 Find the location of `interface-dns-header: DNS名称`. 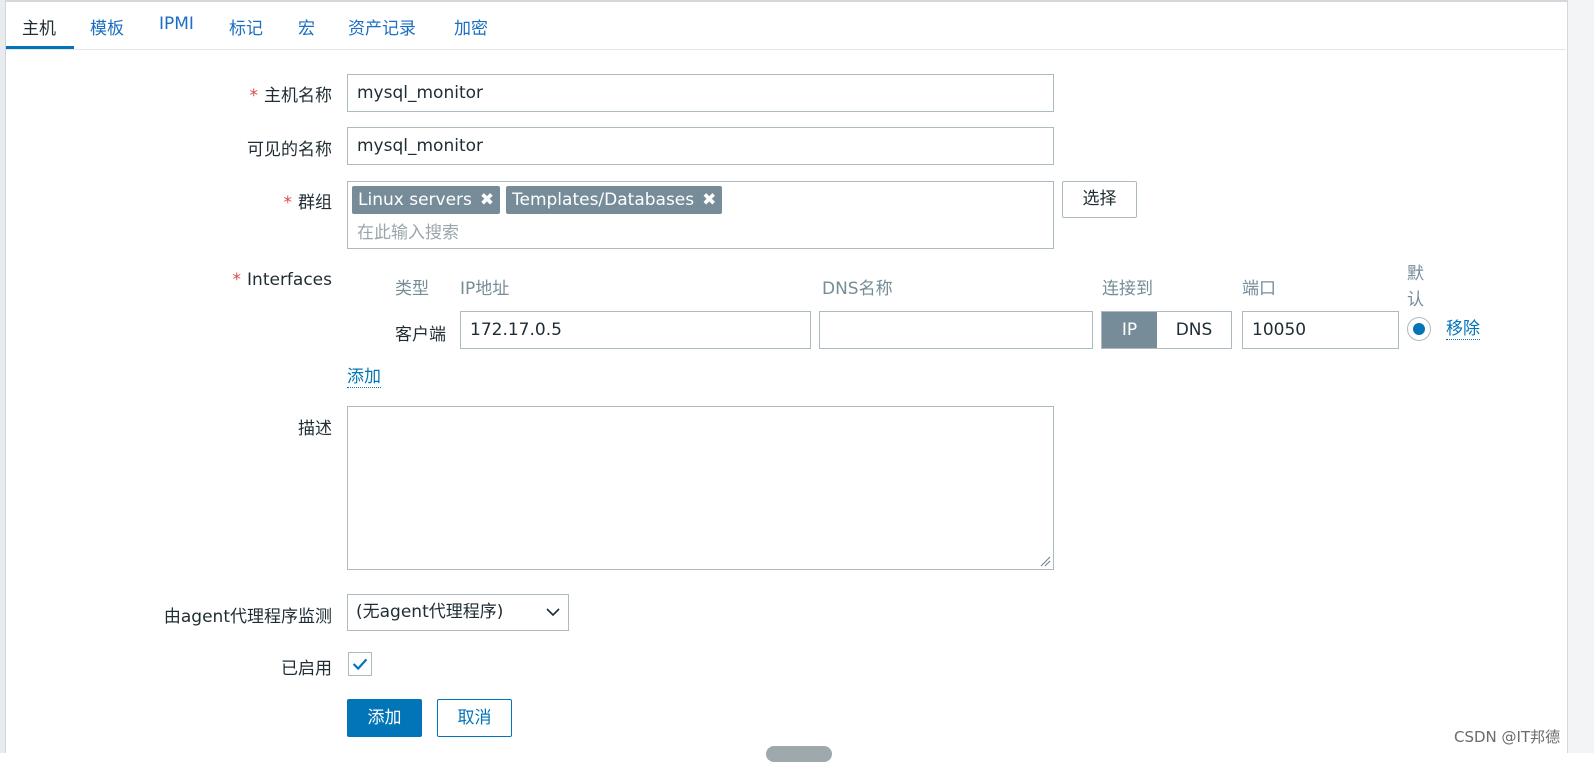

interface-dns-header: DNS名称 is located at coordinates (857, 289).